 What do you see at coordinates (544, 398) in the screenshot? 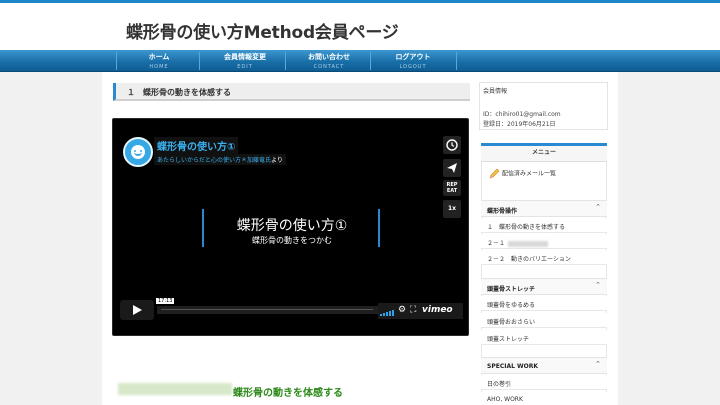
I see `menu-item: AHO, WORK` at bounding box center [544, 398].